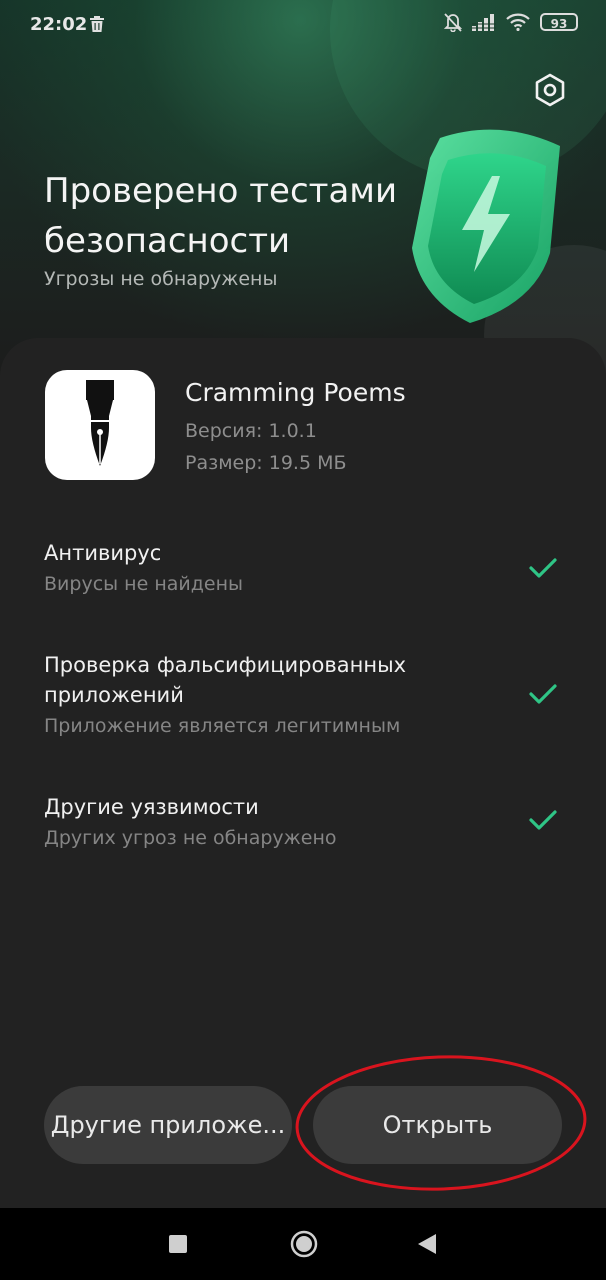 This screenshot has width=606, height=1280. I want to click on check-description: Приложение является легитимным, so click(222, 726).